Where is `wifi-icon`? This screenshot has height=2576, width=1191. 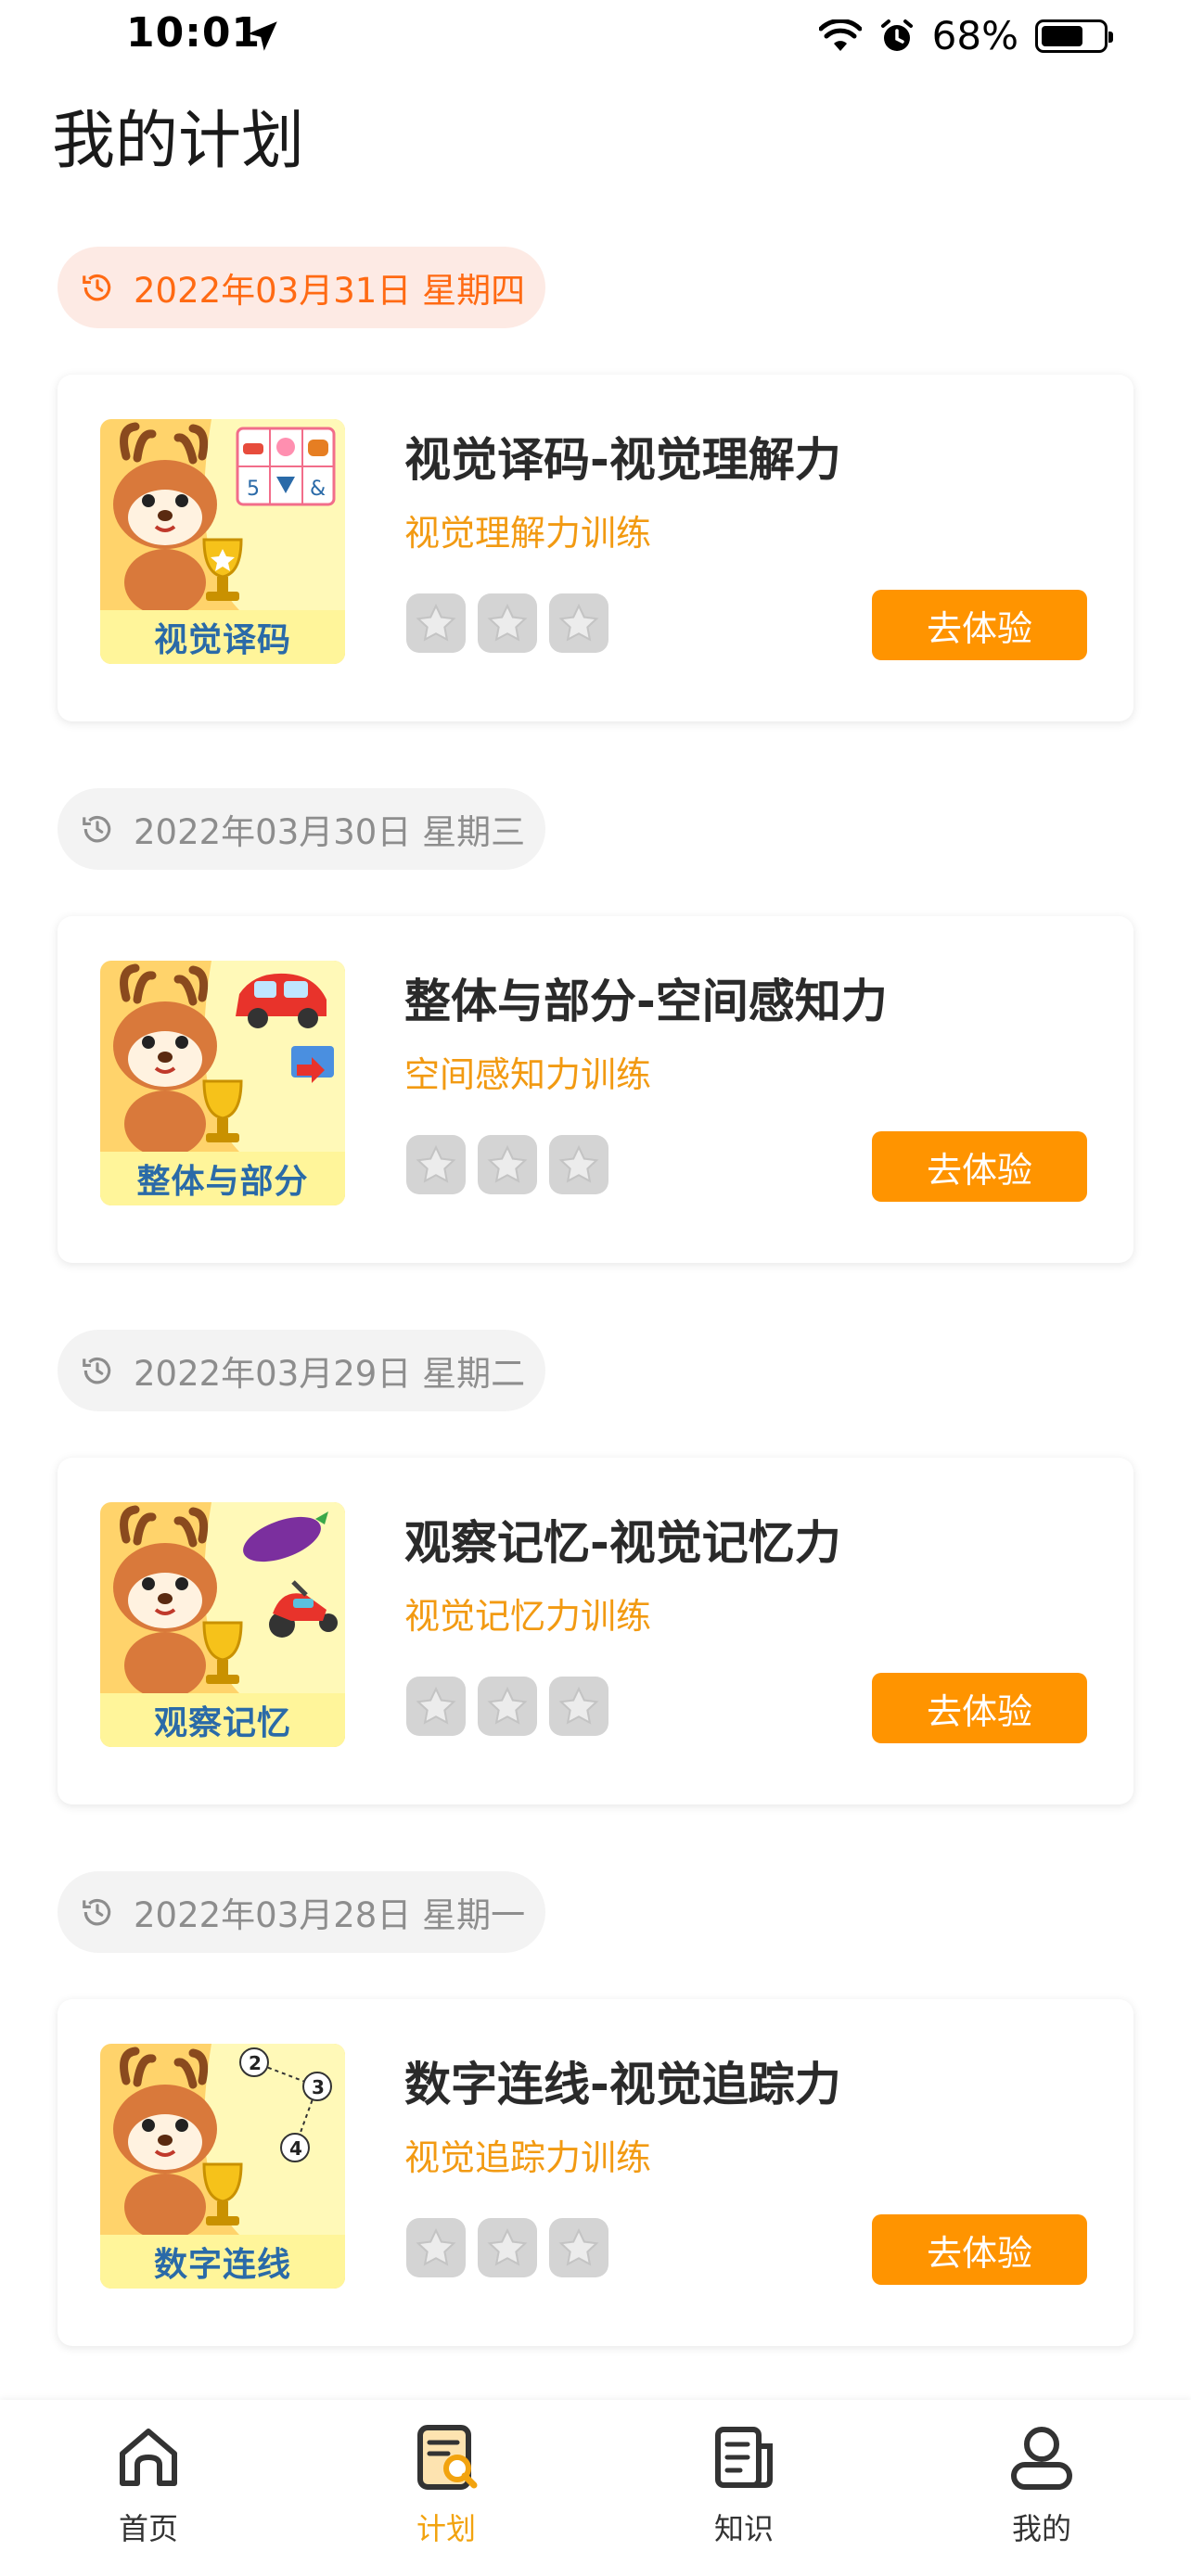
wifi-icon is located at coordinates (840, 35).